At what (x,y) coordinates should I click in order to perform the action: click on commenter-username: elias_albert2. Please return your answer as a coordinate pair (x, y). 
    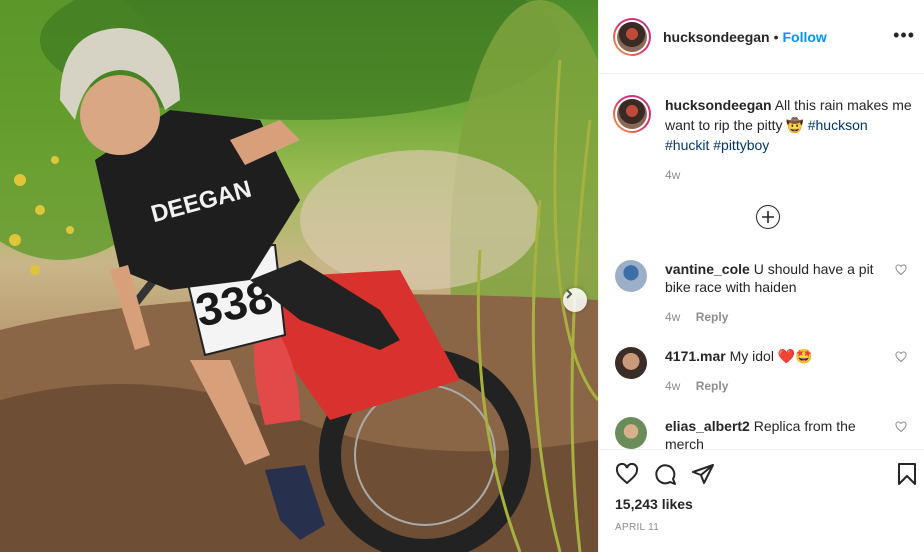
    Looking at the image, I should click on (707, 426).